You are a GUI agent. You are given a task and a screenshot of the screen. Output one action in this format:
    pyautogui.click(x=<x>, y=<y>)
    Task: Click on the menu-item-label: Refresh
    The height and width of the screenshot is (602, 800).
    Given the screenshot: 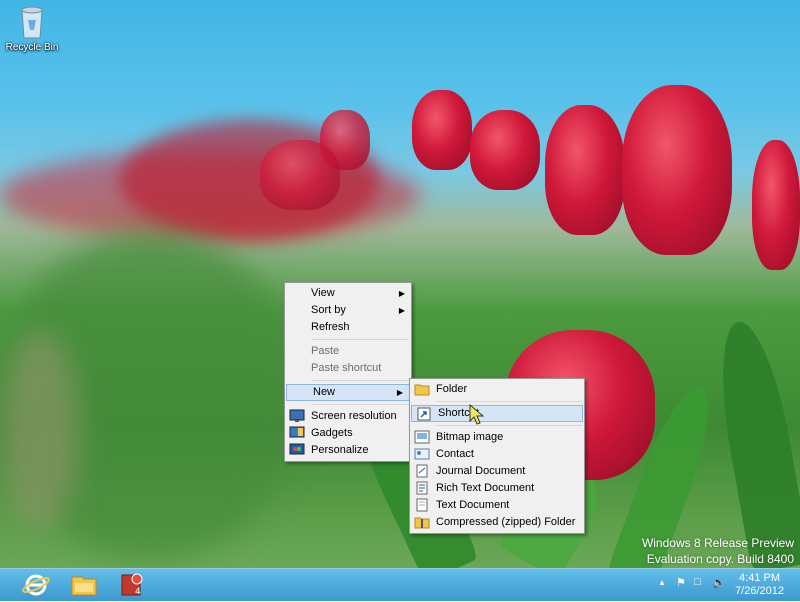 What is the action you would take?
    pyautogui.click(x=330, y=327)
    